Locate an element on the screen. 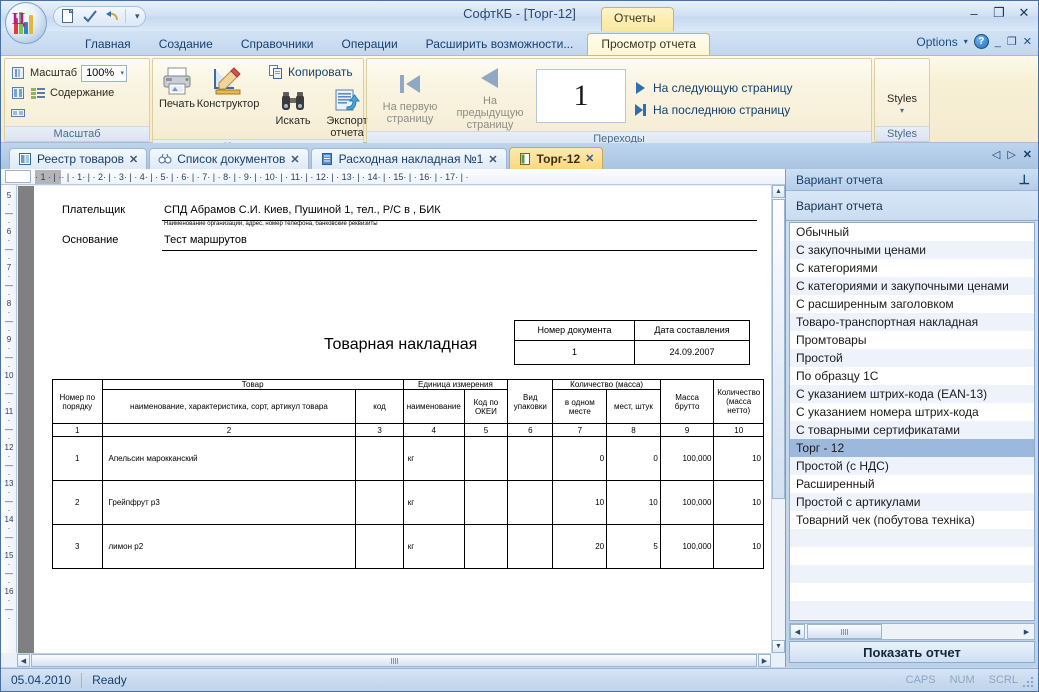  variant-list-item: Товаро-транспортная накладная is located at coordinates (912, 322).